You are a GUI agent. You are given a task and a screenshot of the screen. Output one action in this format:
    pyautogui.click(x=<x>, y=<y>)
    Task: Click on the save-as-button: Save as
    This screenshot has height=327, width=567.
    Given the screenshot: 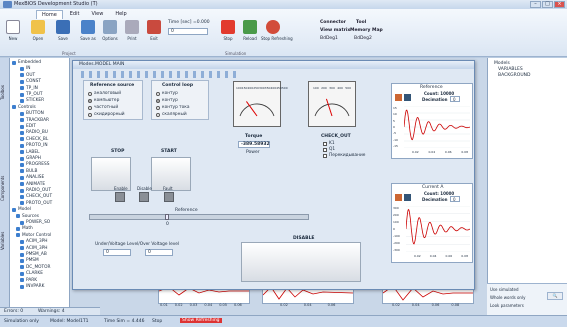 What is the action you would take?
    pyautogui.click(x=88, y=35)
    